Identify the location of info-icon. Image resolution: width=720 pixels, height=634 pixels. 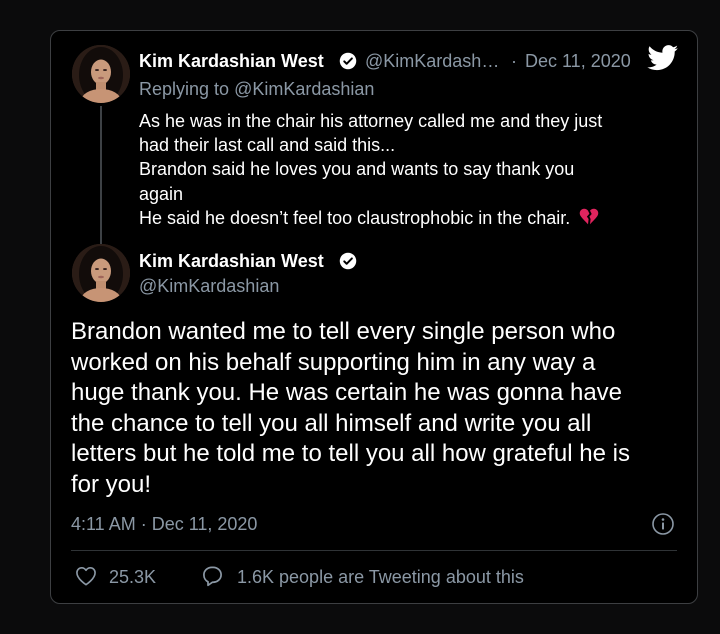
(663, 524).